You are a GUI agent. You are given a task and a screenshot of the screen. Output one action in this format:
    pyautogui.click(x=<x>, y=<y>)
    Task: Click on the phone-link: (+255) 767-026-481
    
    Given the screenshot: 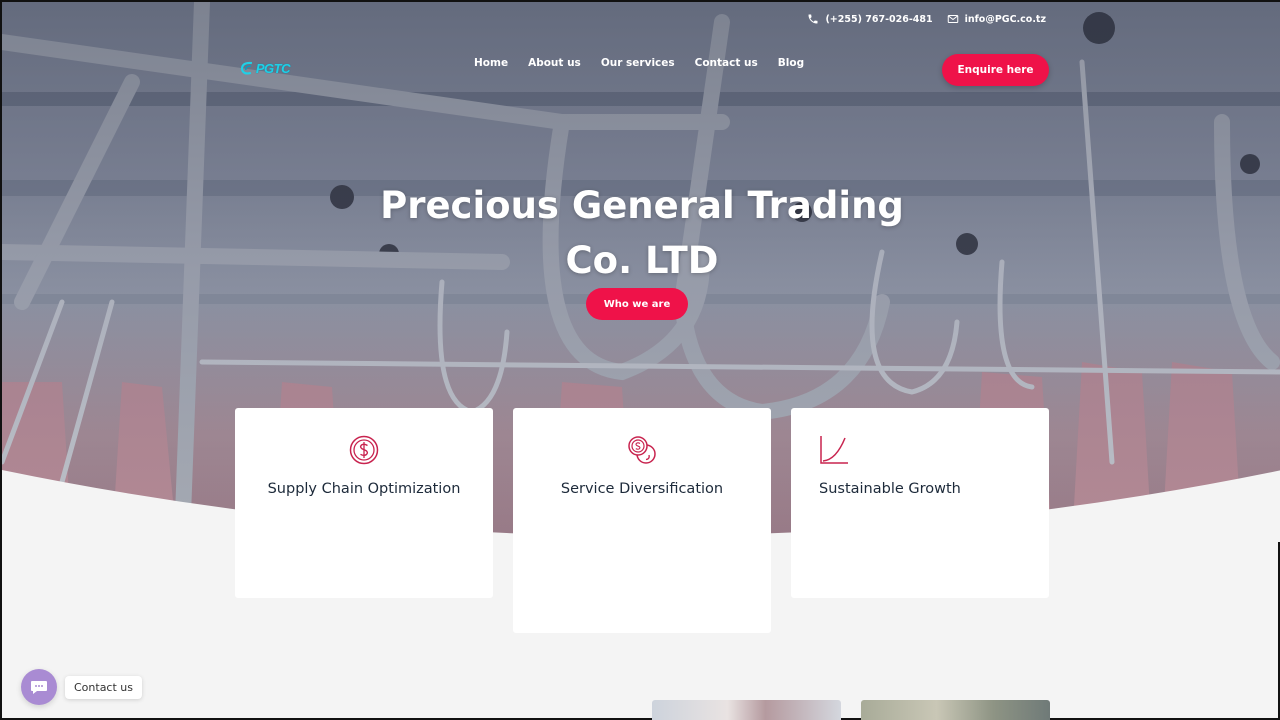 What is the action you would take?
    pyautogui.click(x=870, y=19)
    